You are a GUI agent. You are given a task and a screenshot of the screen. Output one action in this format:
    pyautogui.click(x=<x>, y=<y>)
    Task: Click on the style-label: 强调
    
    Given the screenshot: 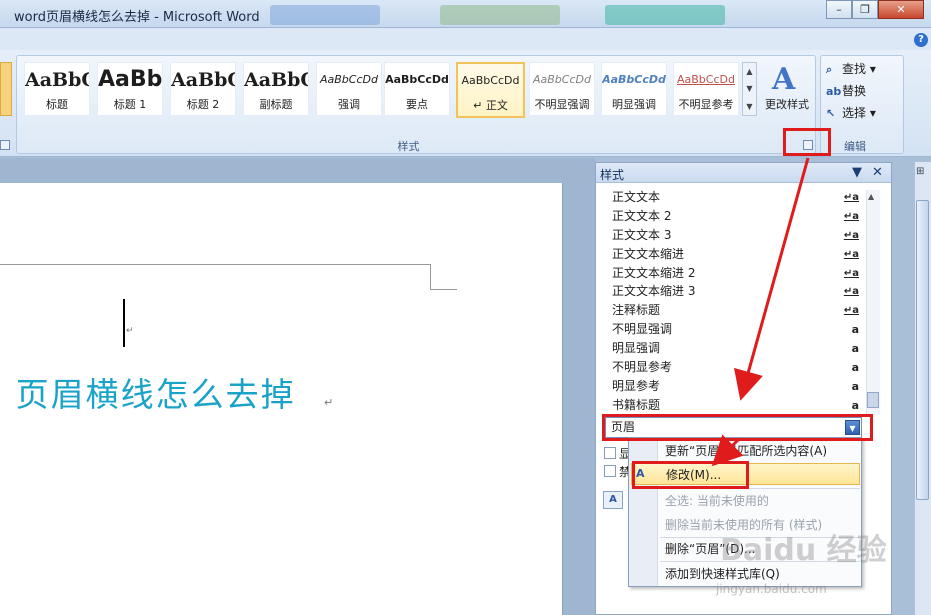 What is the action you would take?
    pyautogui.click(x=349, y=104)
    